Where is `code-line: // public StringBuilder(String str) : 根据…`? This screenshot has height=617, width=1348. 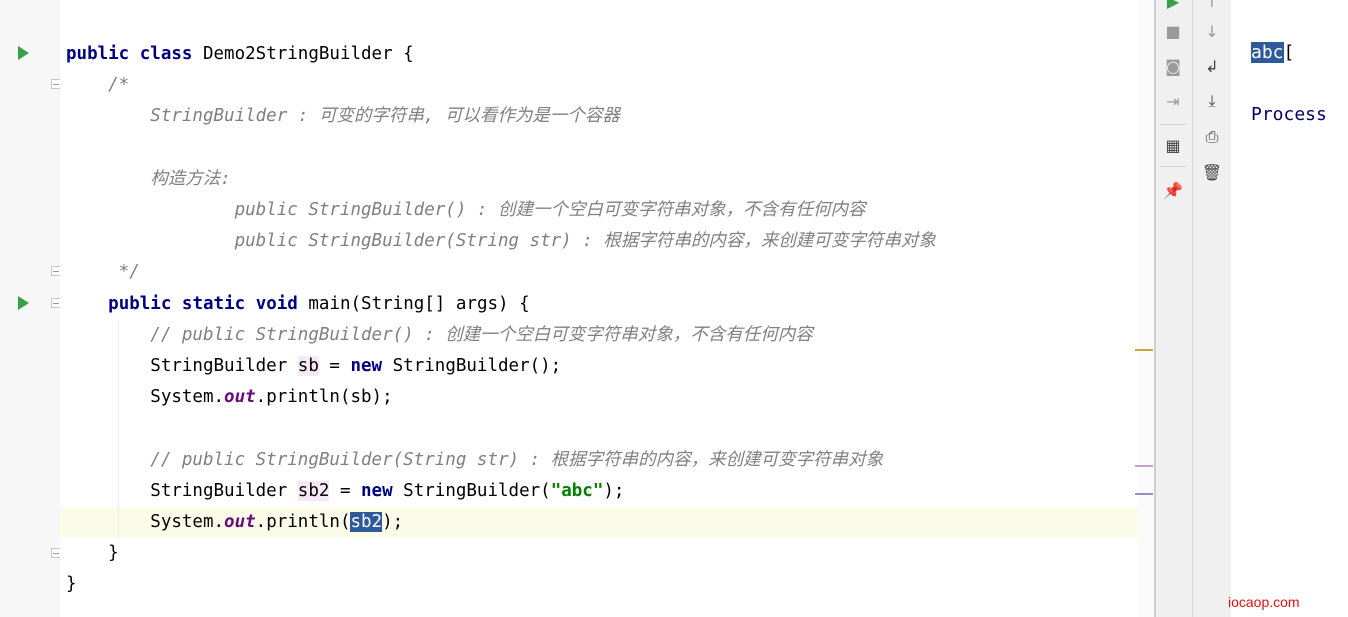 code-line: // public StringBuilder(String str) : 根据… is located at coordinates (474, 460).